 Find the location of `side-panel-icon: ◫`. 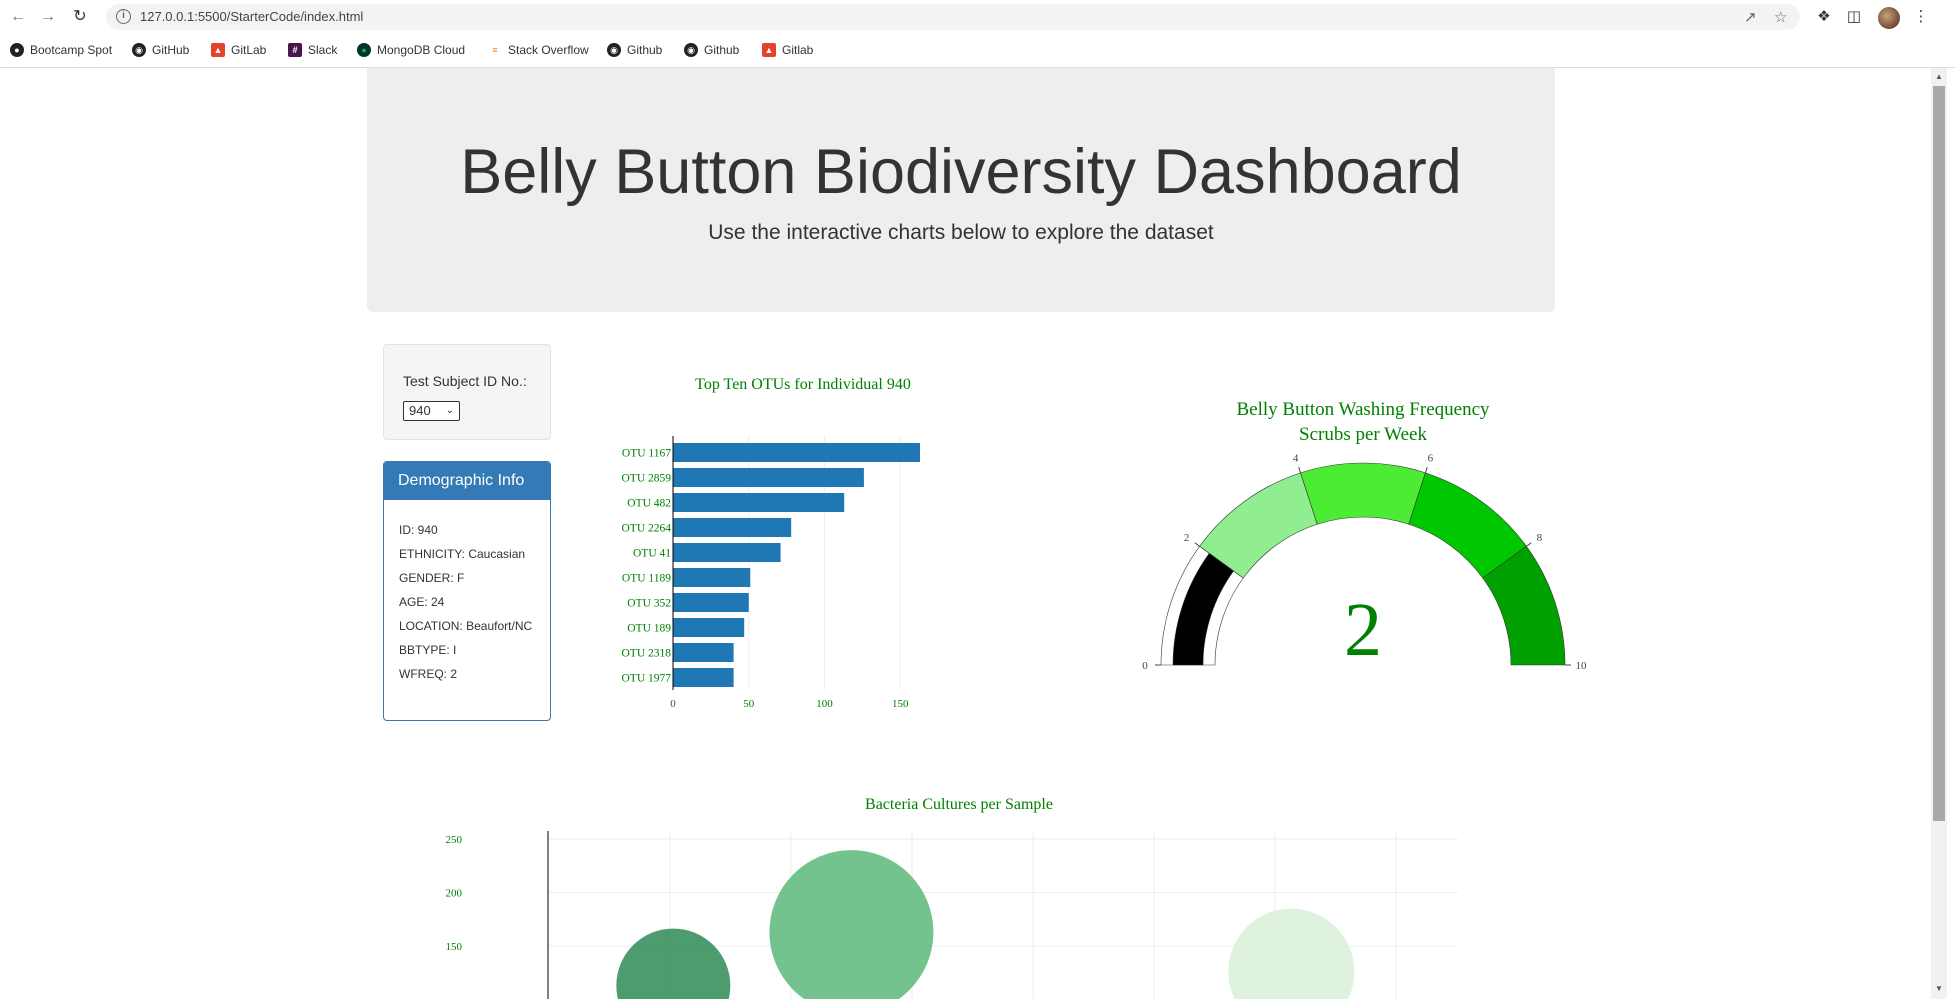

side-panel-icon: ◫ is located at coordinates (1854, 17).